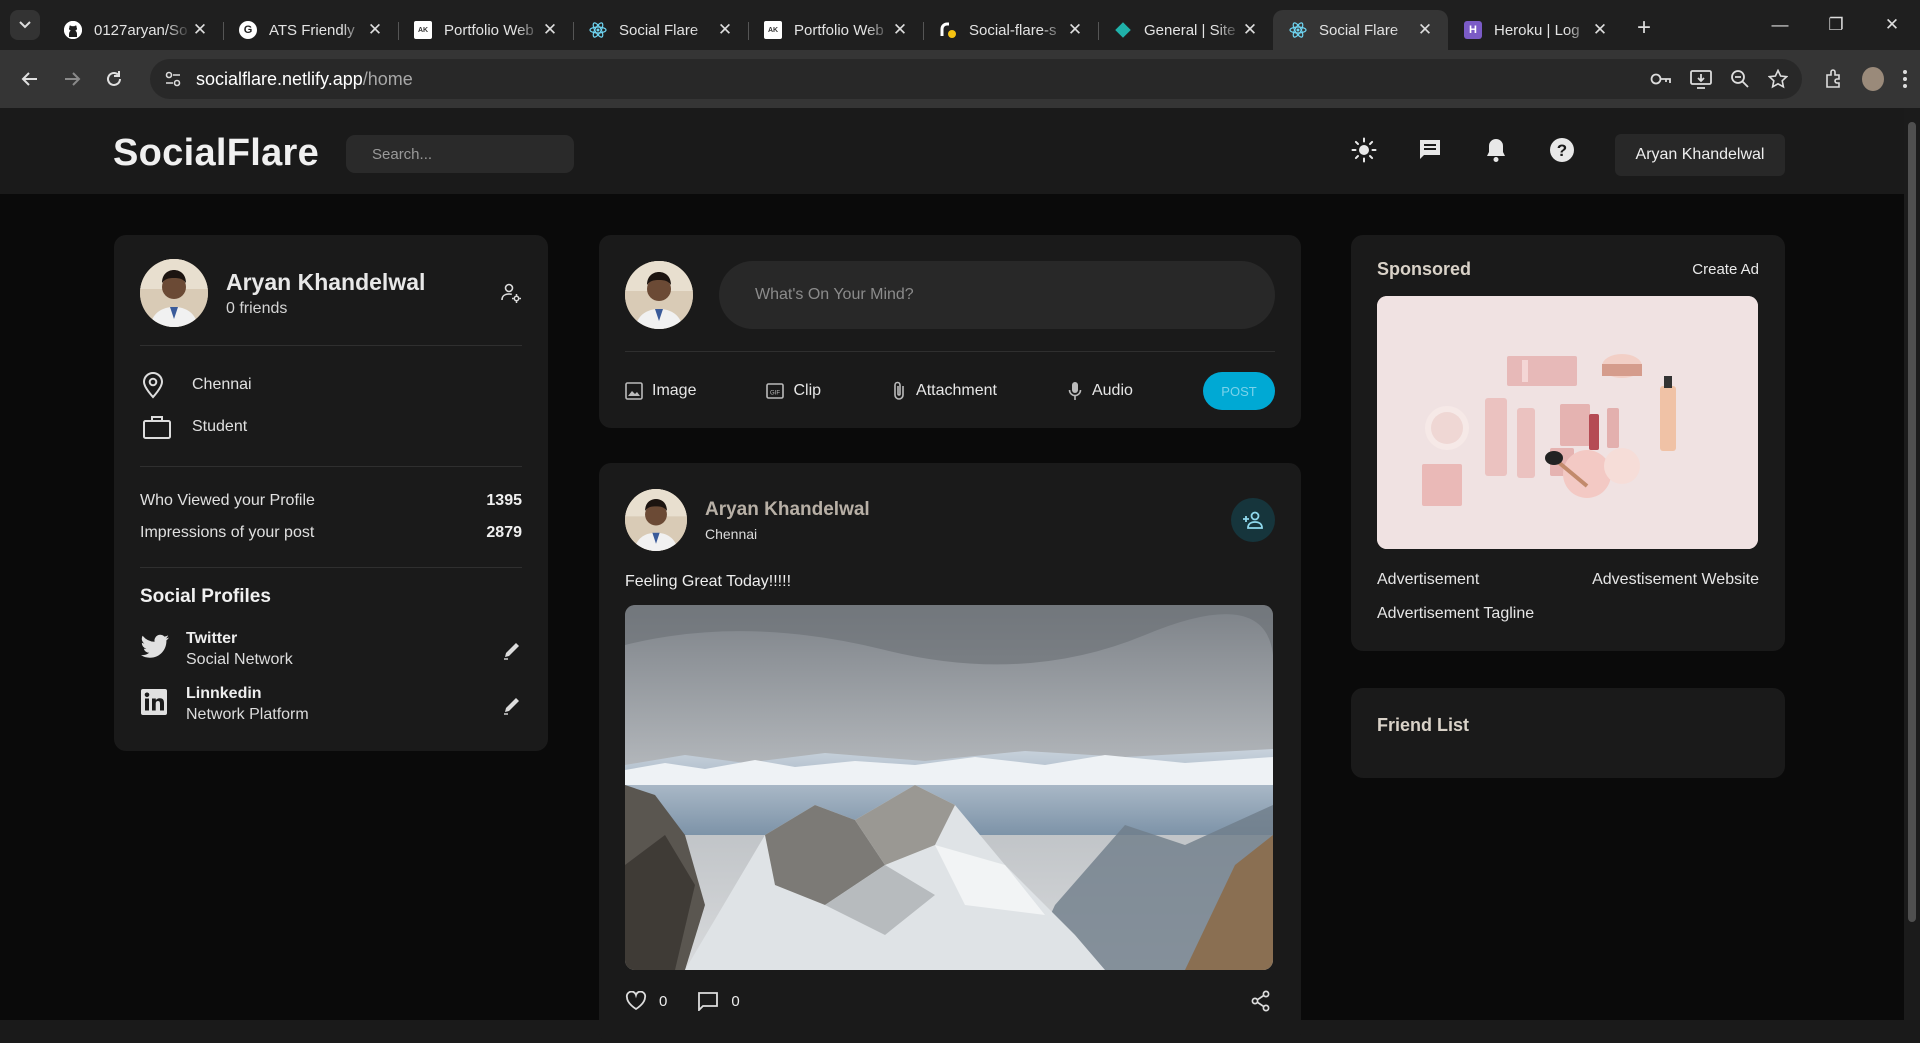  What do you see at coordinates (663, 1001) in the screenshot?
I see `like-count: 0` at bounding box center [663, 1001].